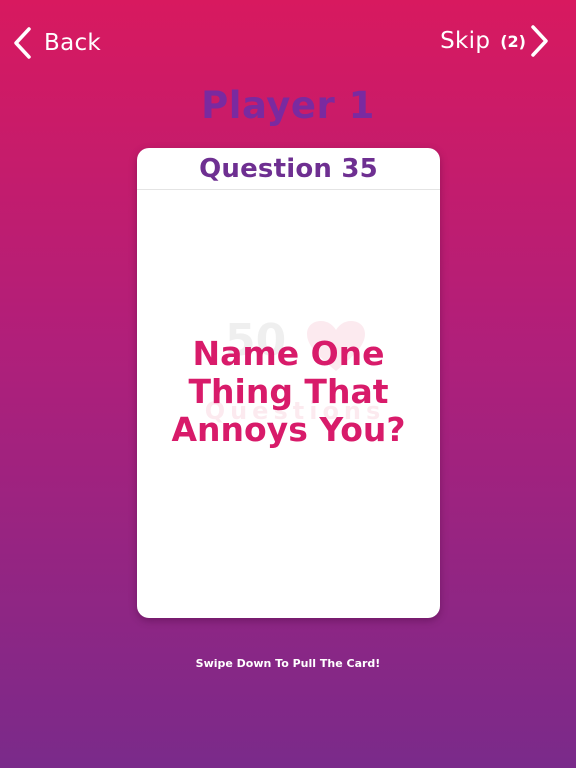  Describe the element at coordinates (539, 41) in the screenshot. I see `chevron-right-icon` at that location.